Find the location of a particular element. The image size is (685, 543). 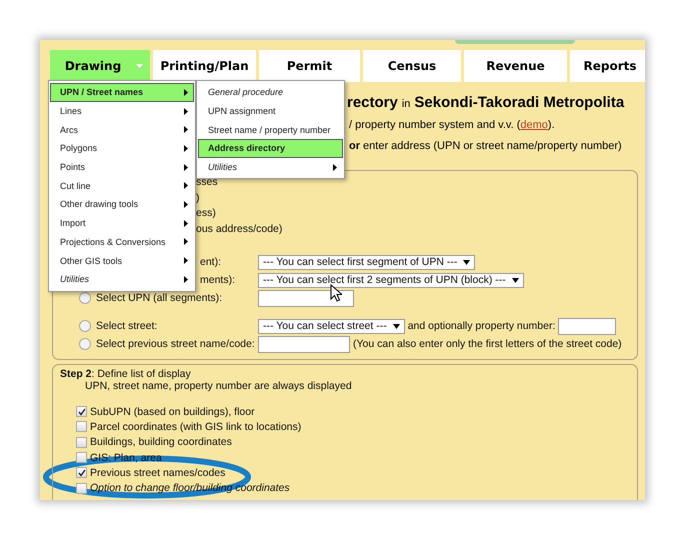

tab: Drawing is located at coordinates (100, 66).